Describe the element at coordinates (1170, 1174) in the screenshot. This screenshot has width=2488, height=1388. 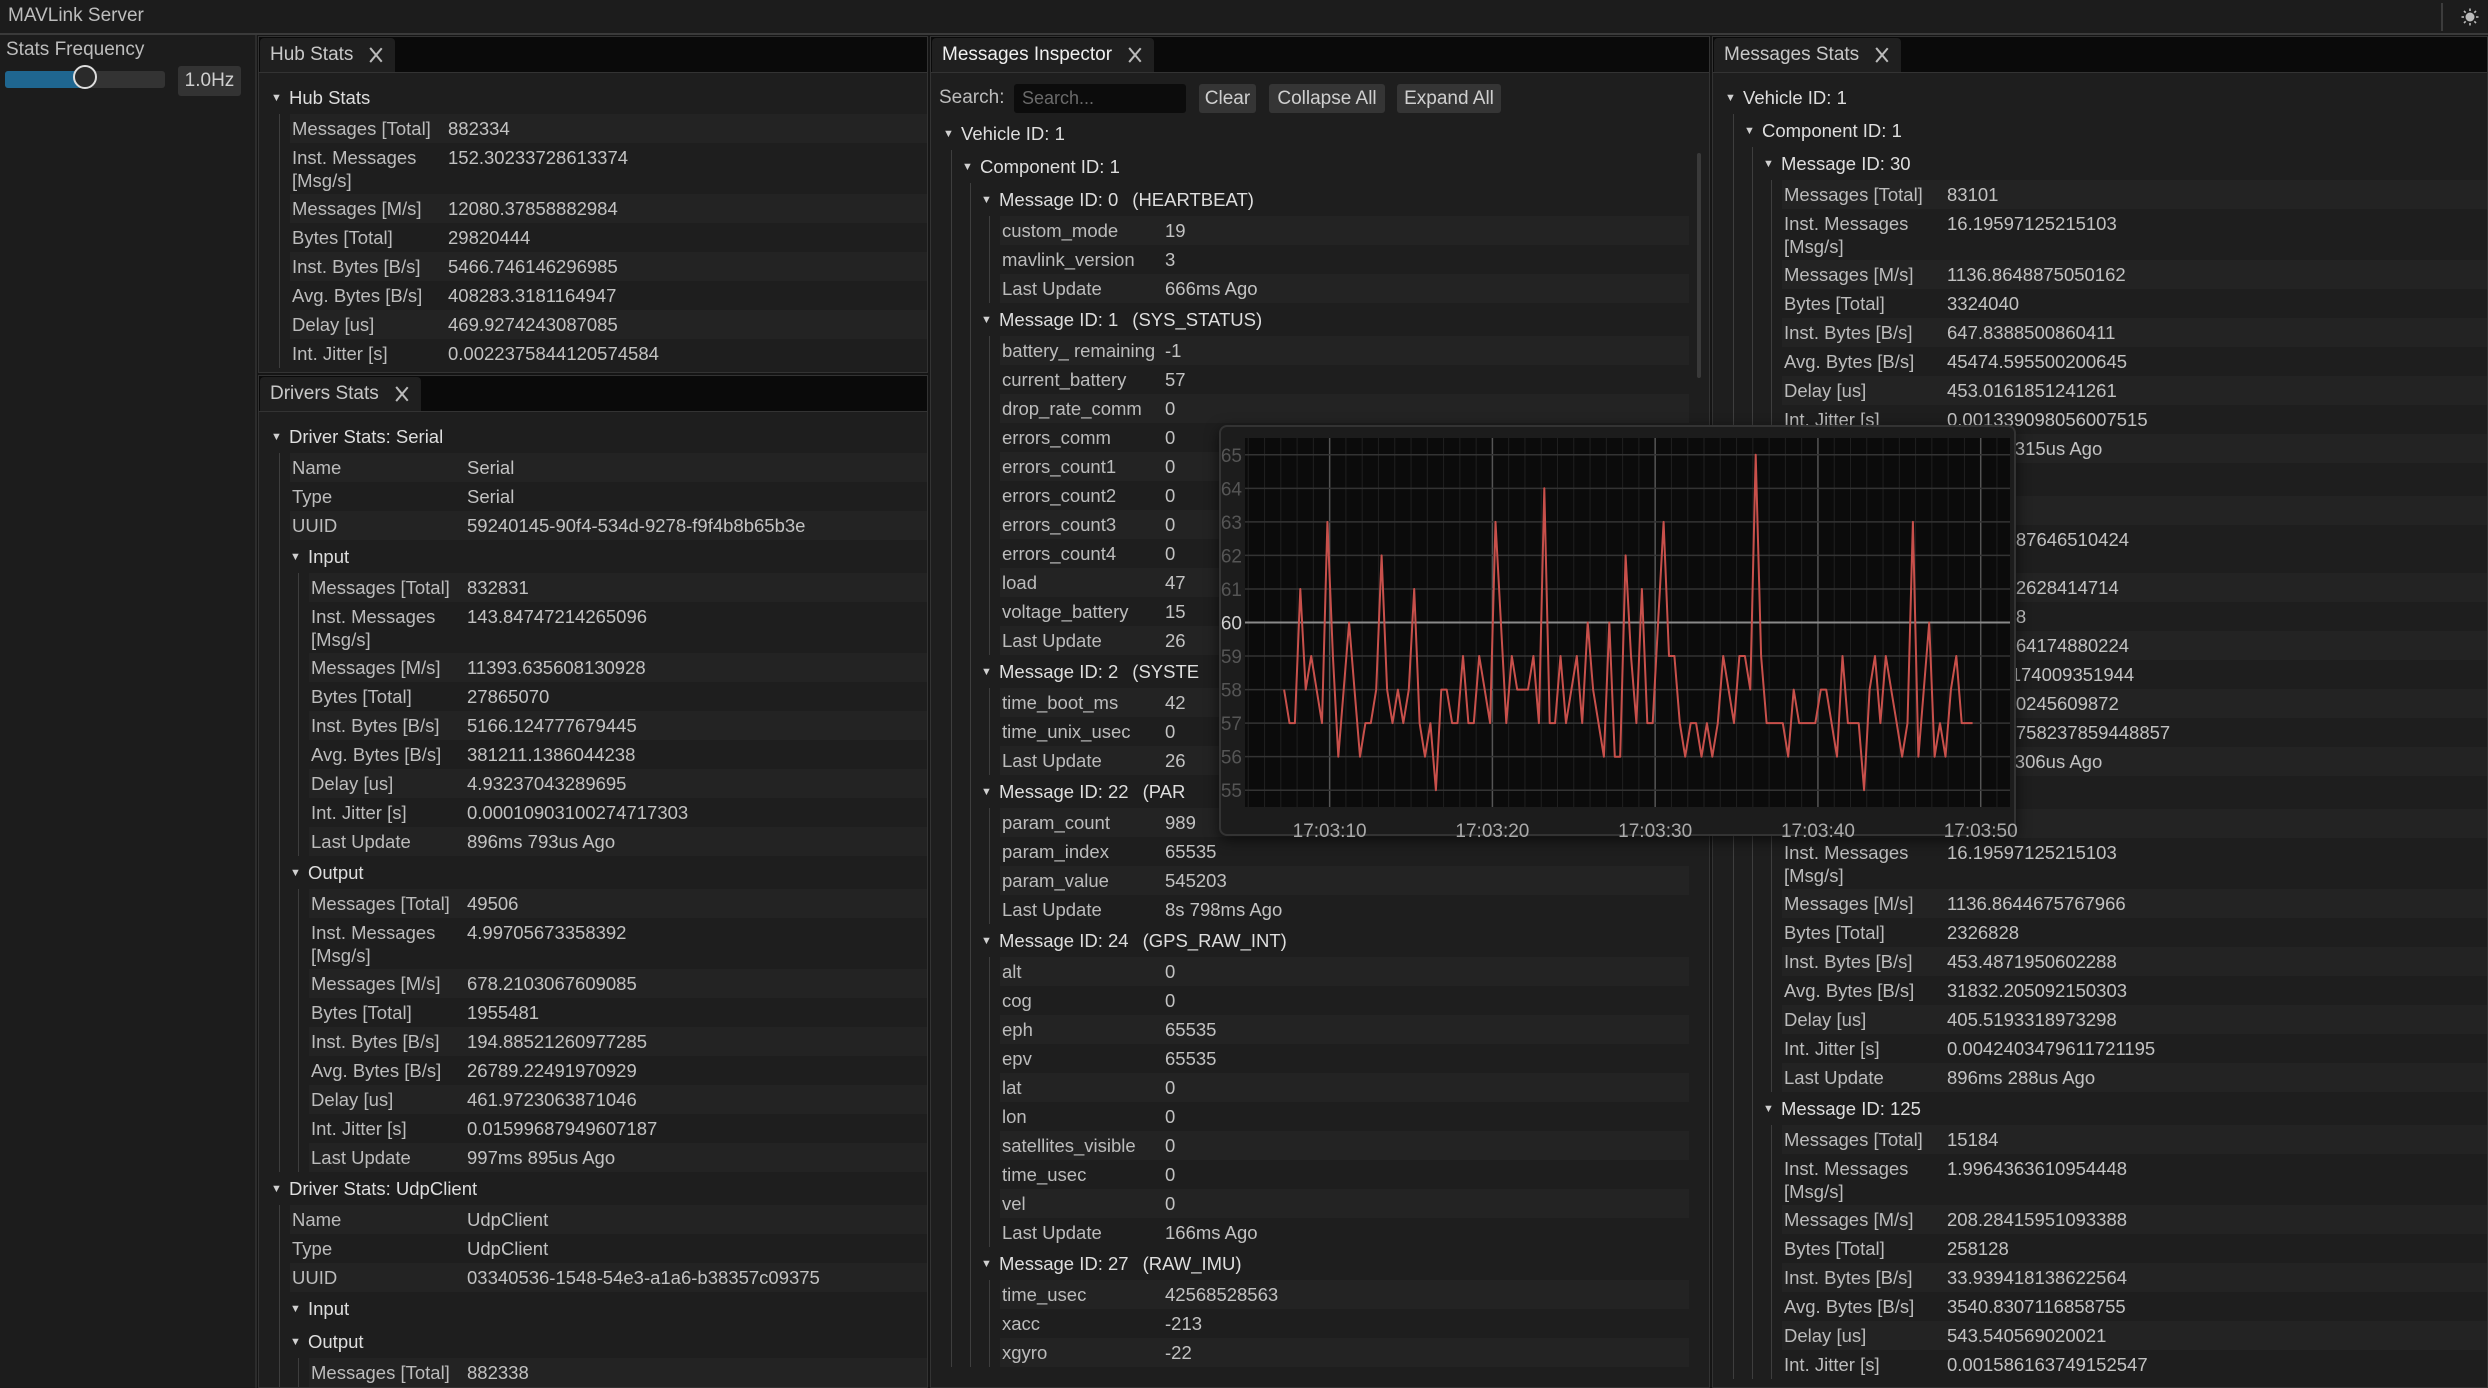
I see `stat-value: 0` at that location.